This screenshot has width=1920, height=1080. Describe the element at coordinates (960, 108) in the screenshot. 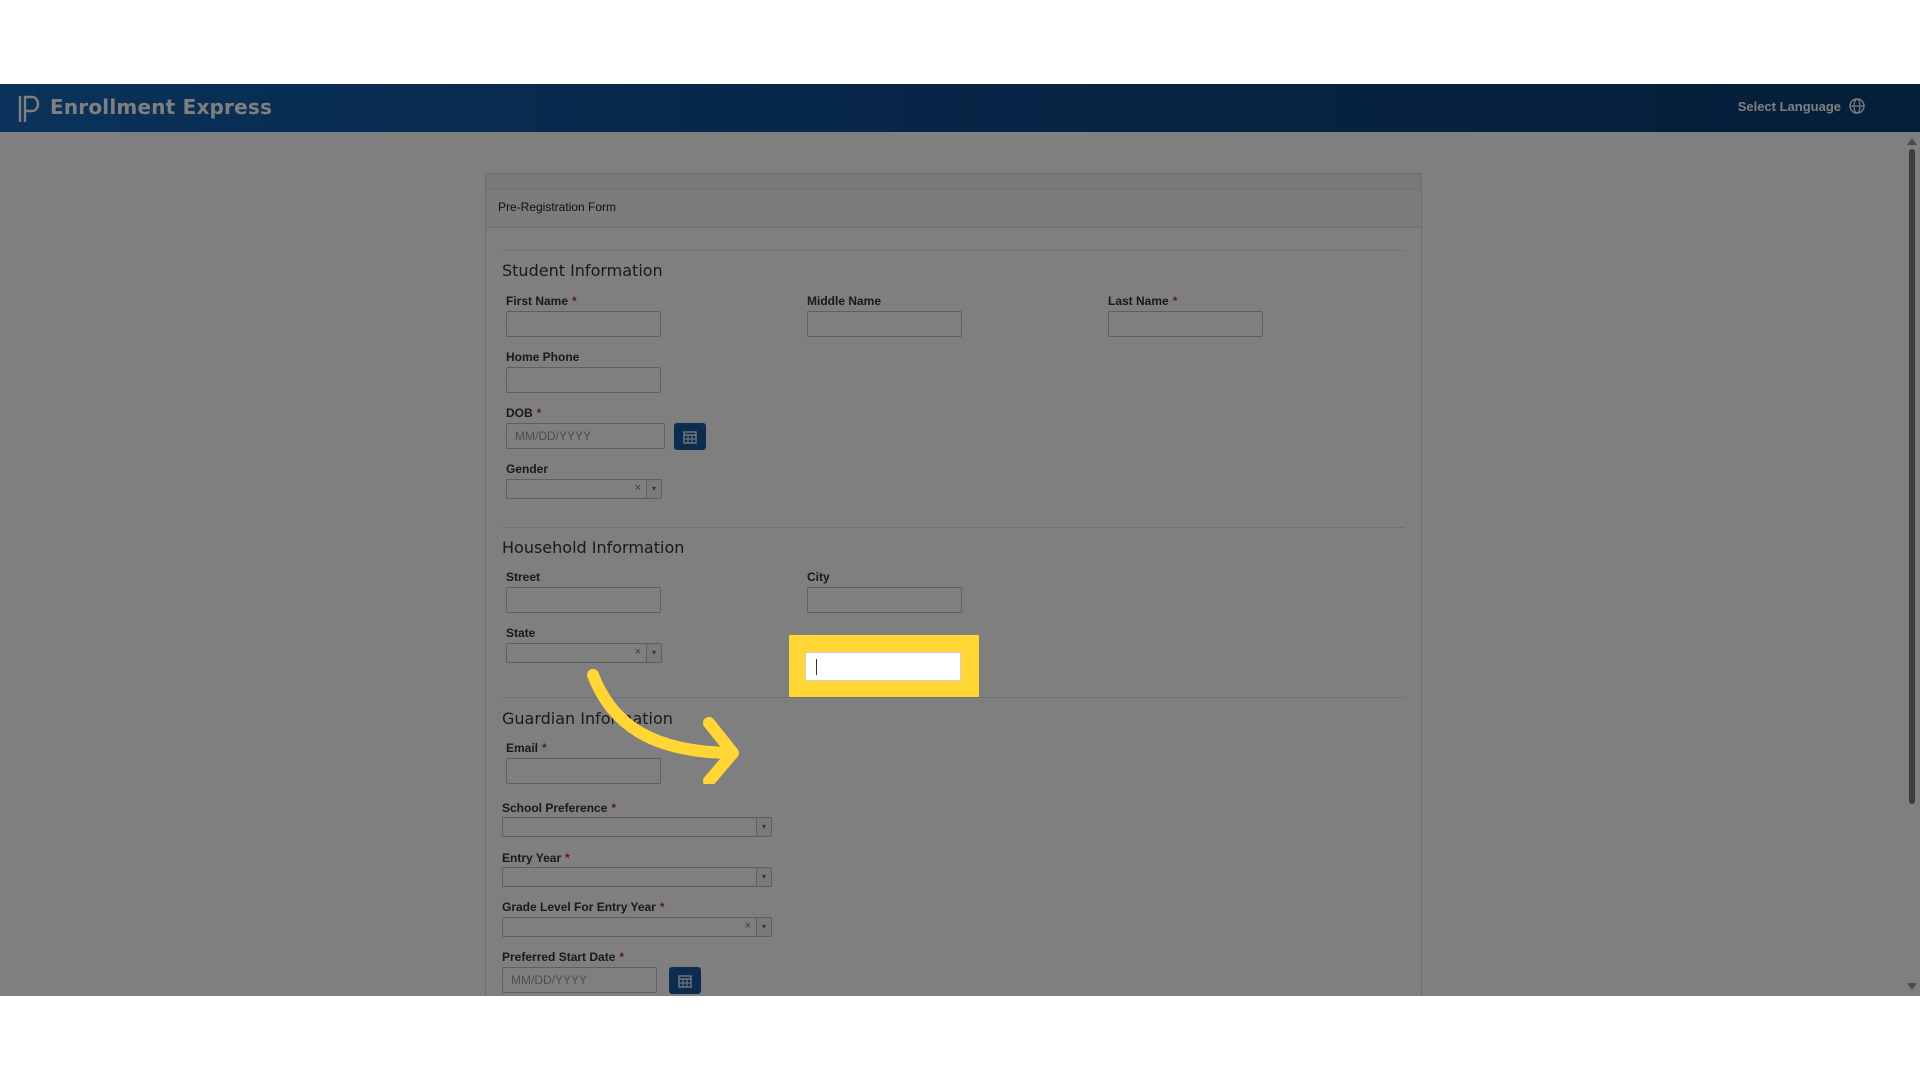

I see `top-bar: Enrollment Express Select Language` at that location.